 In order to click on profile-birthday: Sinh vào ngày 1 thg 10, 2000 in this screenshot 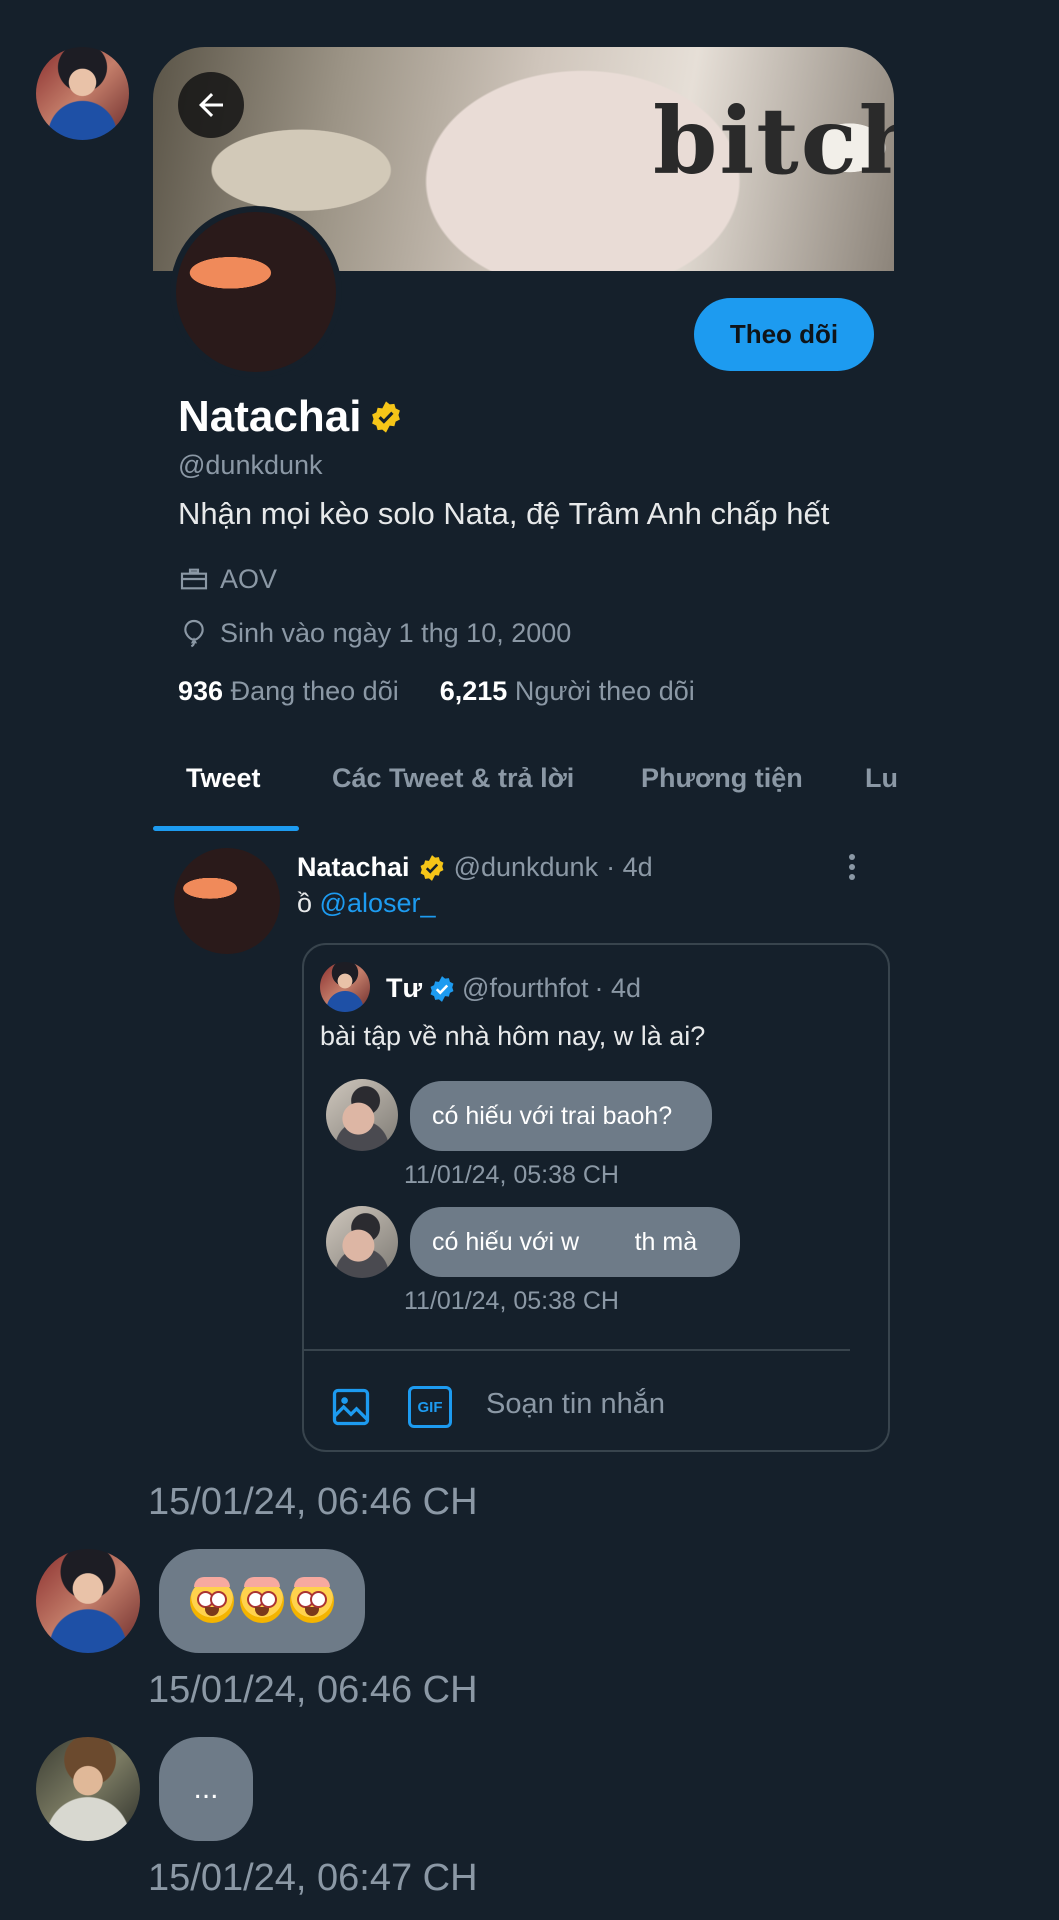, I will do `click(374, 633)`.